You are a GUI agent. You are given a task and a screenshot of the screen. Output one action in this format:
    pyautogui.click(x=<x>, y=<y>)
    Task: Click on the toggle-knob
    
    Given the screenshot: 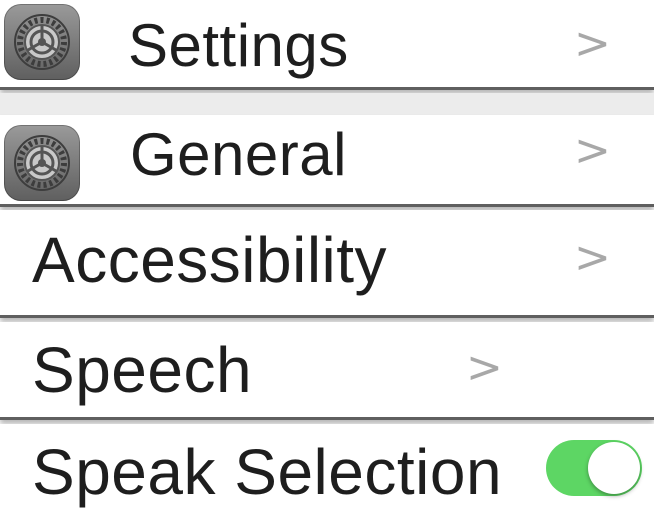 What is the action you would take?
    pyautogui.click(x=614, y=468)
    